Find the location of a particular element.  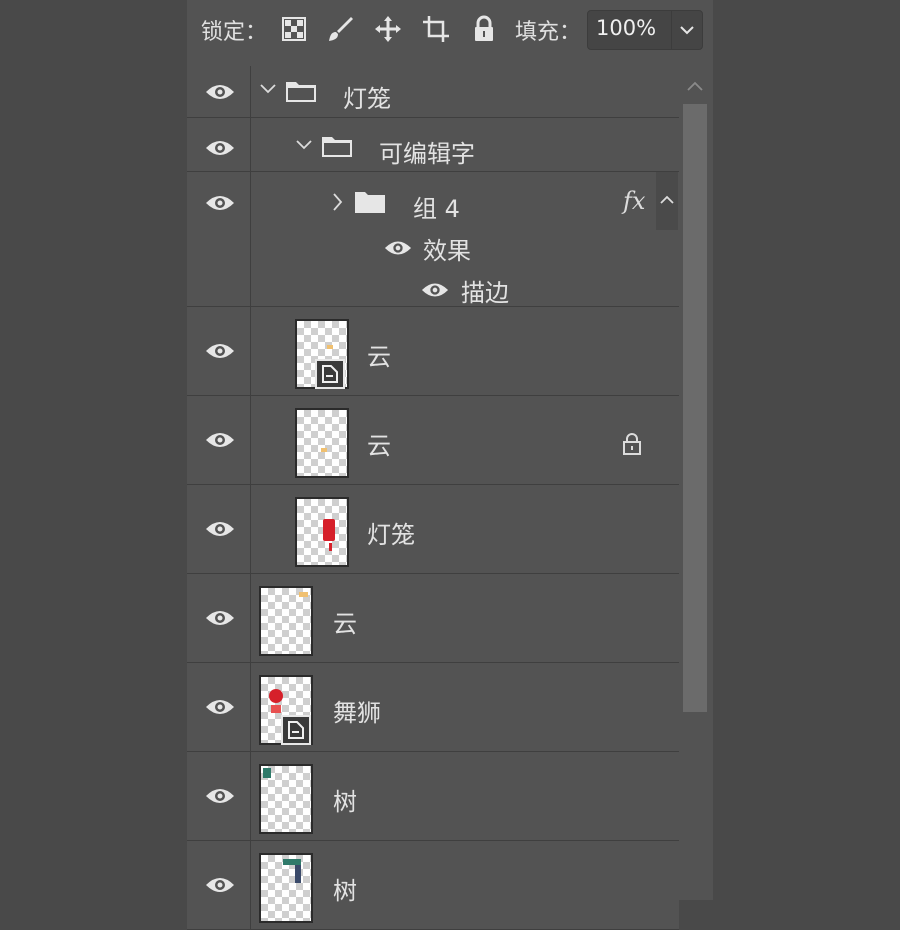

layer-row: 舞狮 is located at coordinates (433, 707).